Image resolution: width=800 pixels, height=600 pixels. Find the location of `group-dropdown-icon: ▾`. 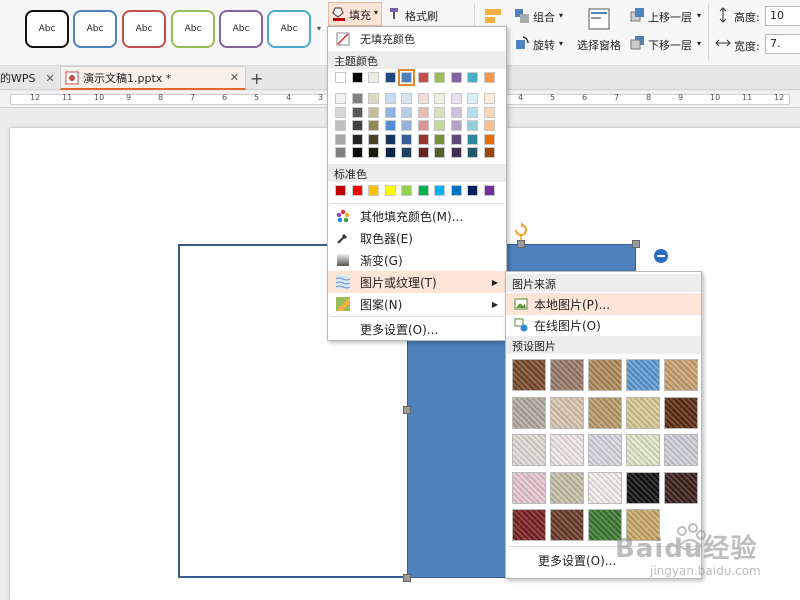

group-dropdown-icon: ▾ is located at coordinates (561, 15).